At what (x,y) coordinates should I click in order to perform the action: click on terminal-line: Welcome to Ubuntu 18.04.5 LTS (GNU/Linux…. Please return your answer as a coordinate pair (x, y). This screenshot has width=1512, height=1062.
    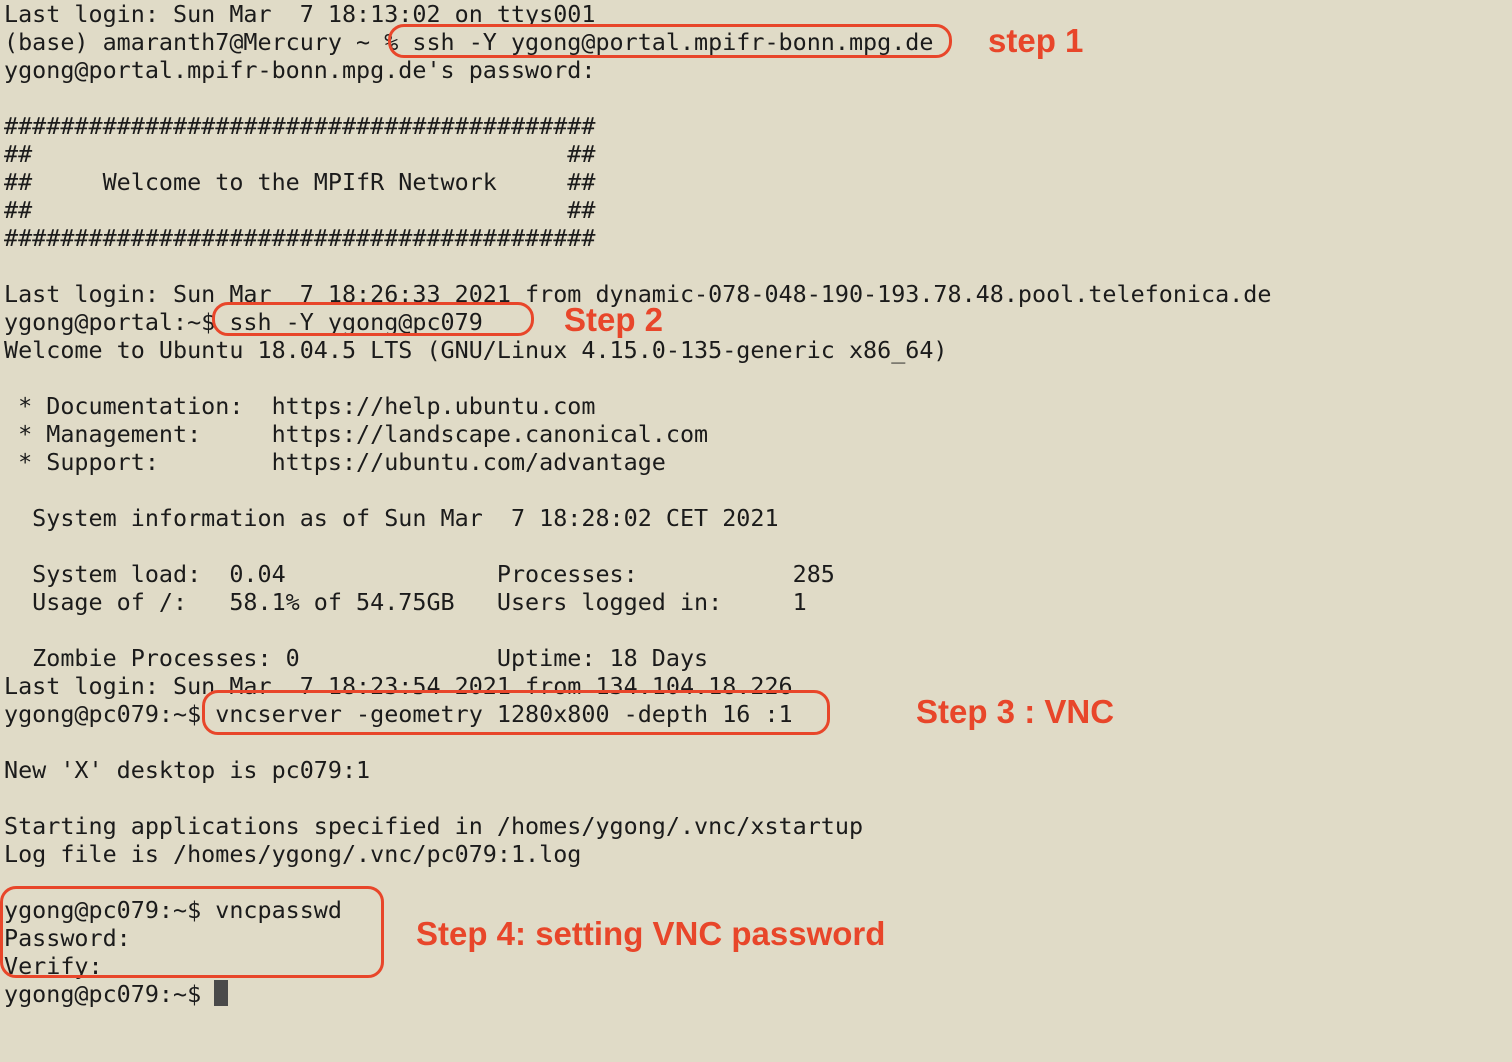
    Looking at the image, I should click on (476, 350).